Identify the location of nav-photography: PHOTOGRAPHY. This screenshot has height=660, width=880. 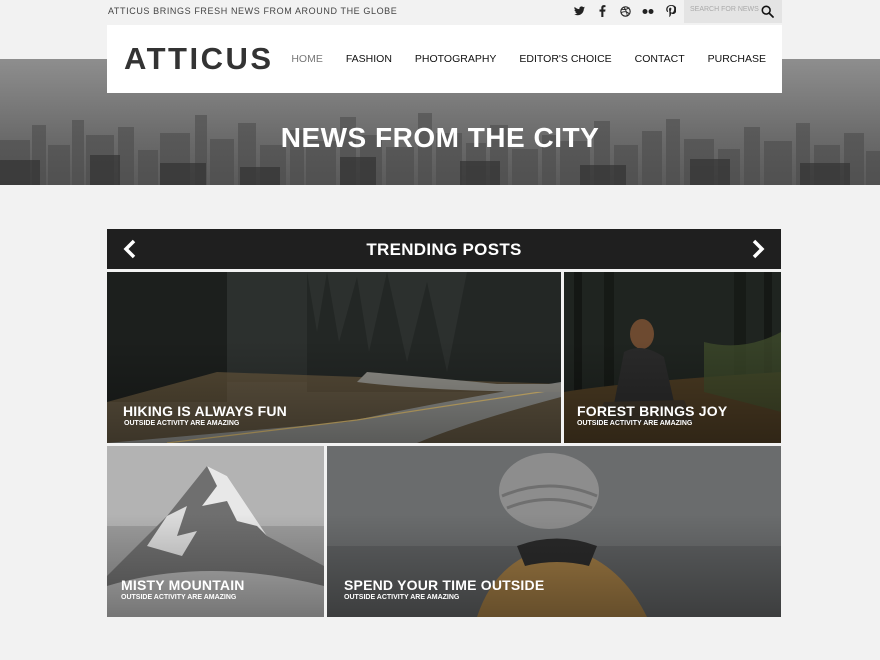
(456, 59).